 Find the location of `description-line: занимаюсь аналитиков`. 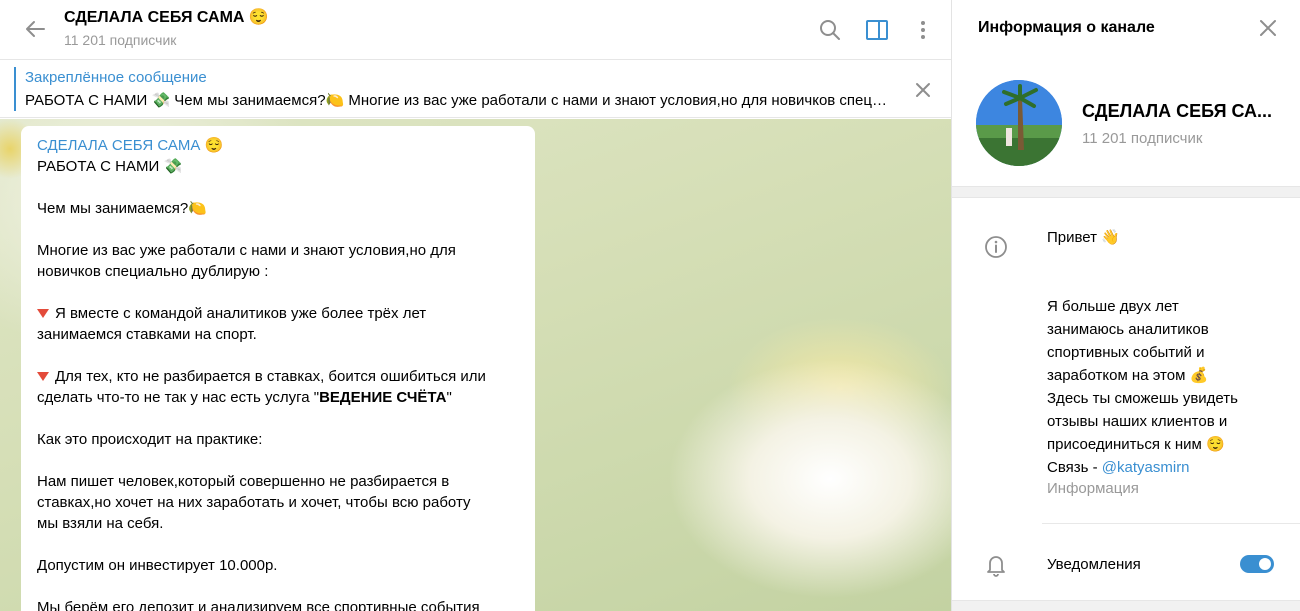

description-line: занимаюсь аналитиков is located at coordinates (1128, 329).